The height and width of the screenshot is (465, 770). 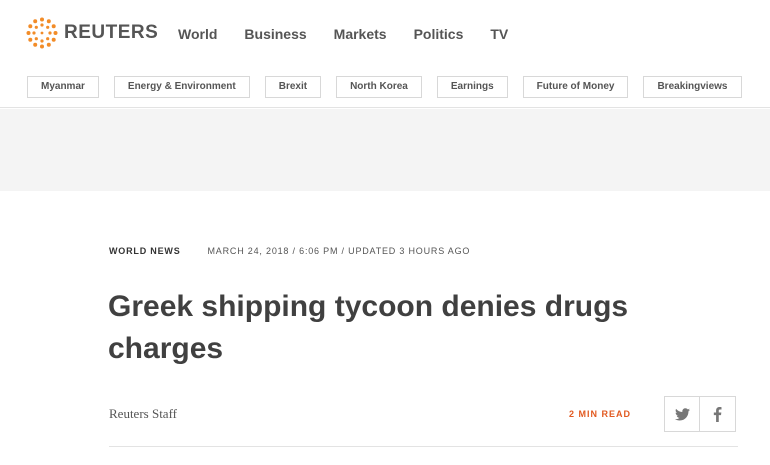 What do you see at coordinates (143, 413) in the screenshot?
I see `article-byline: Reuters Staff` at bounding box center [143, 413].